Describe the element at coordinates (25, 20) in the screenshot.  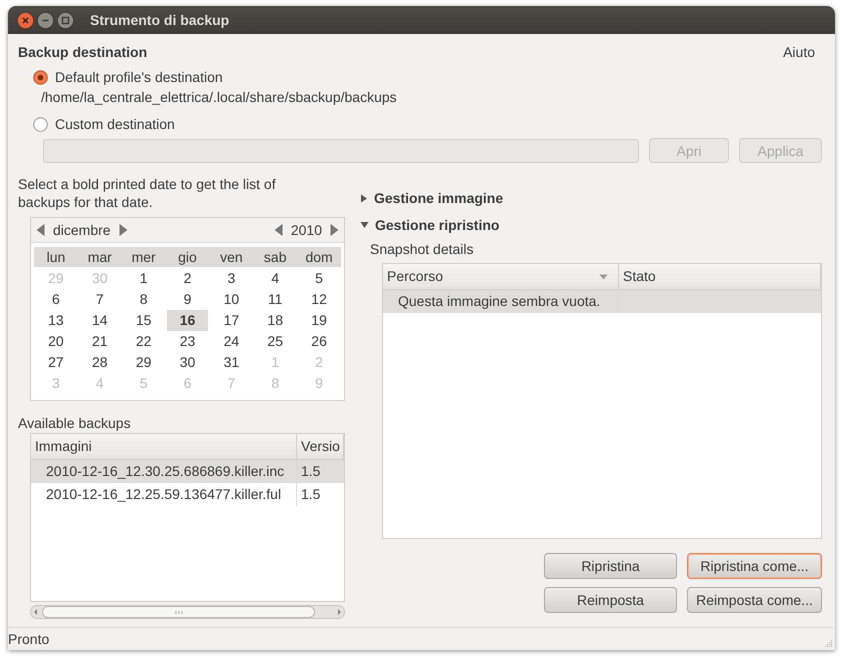
I see `close-icon` at that location.